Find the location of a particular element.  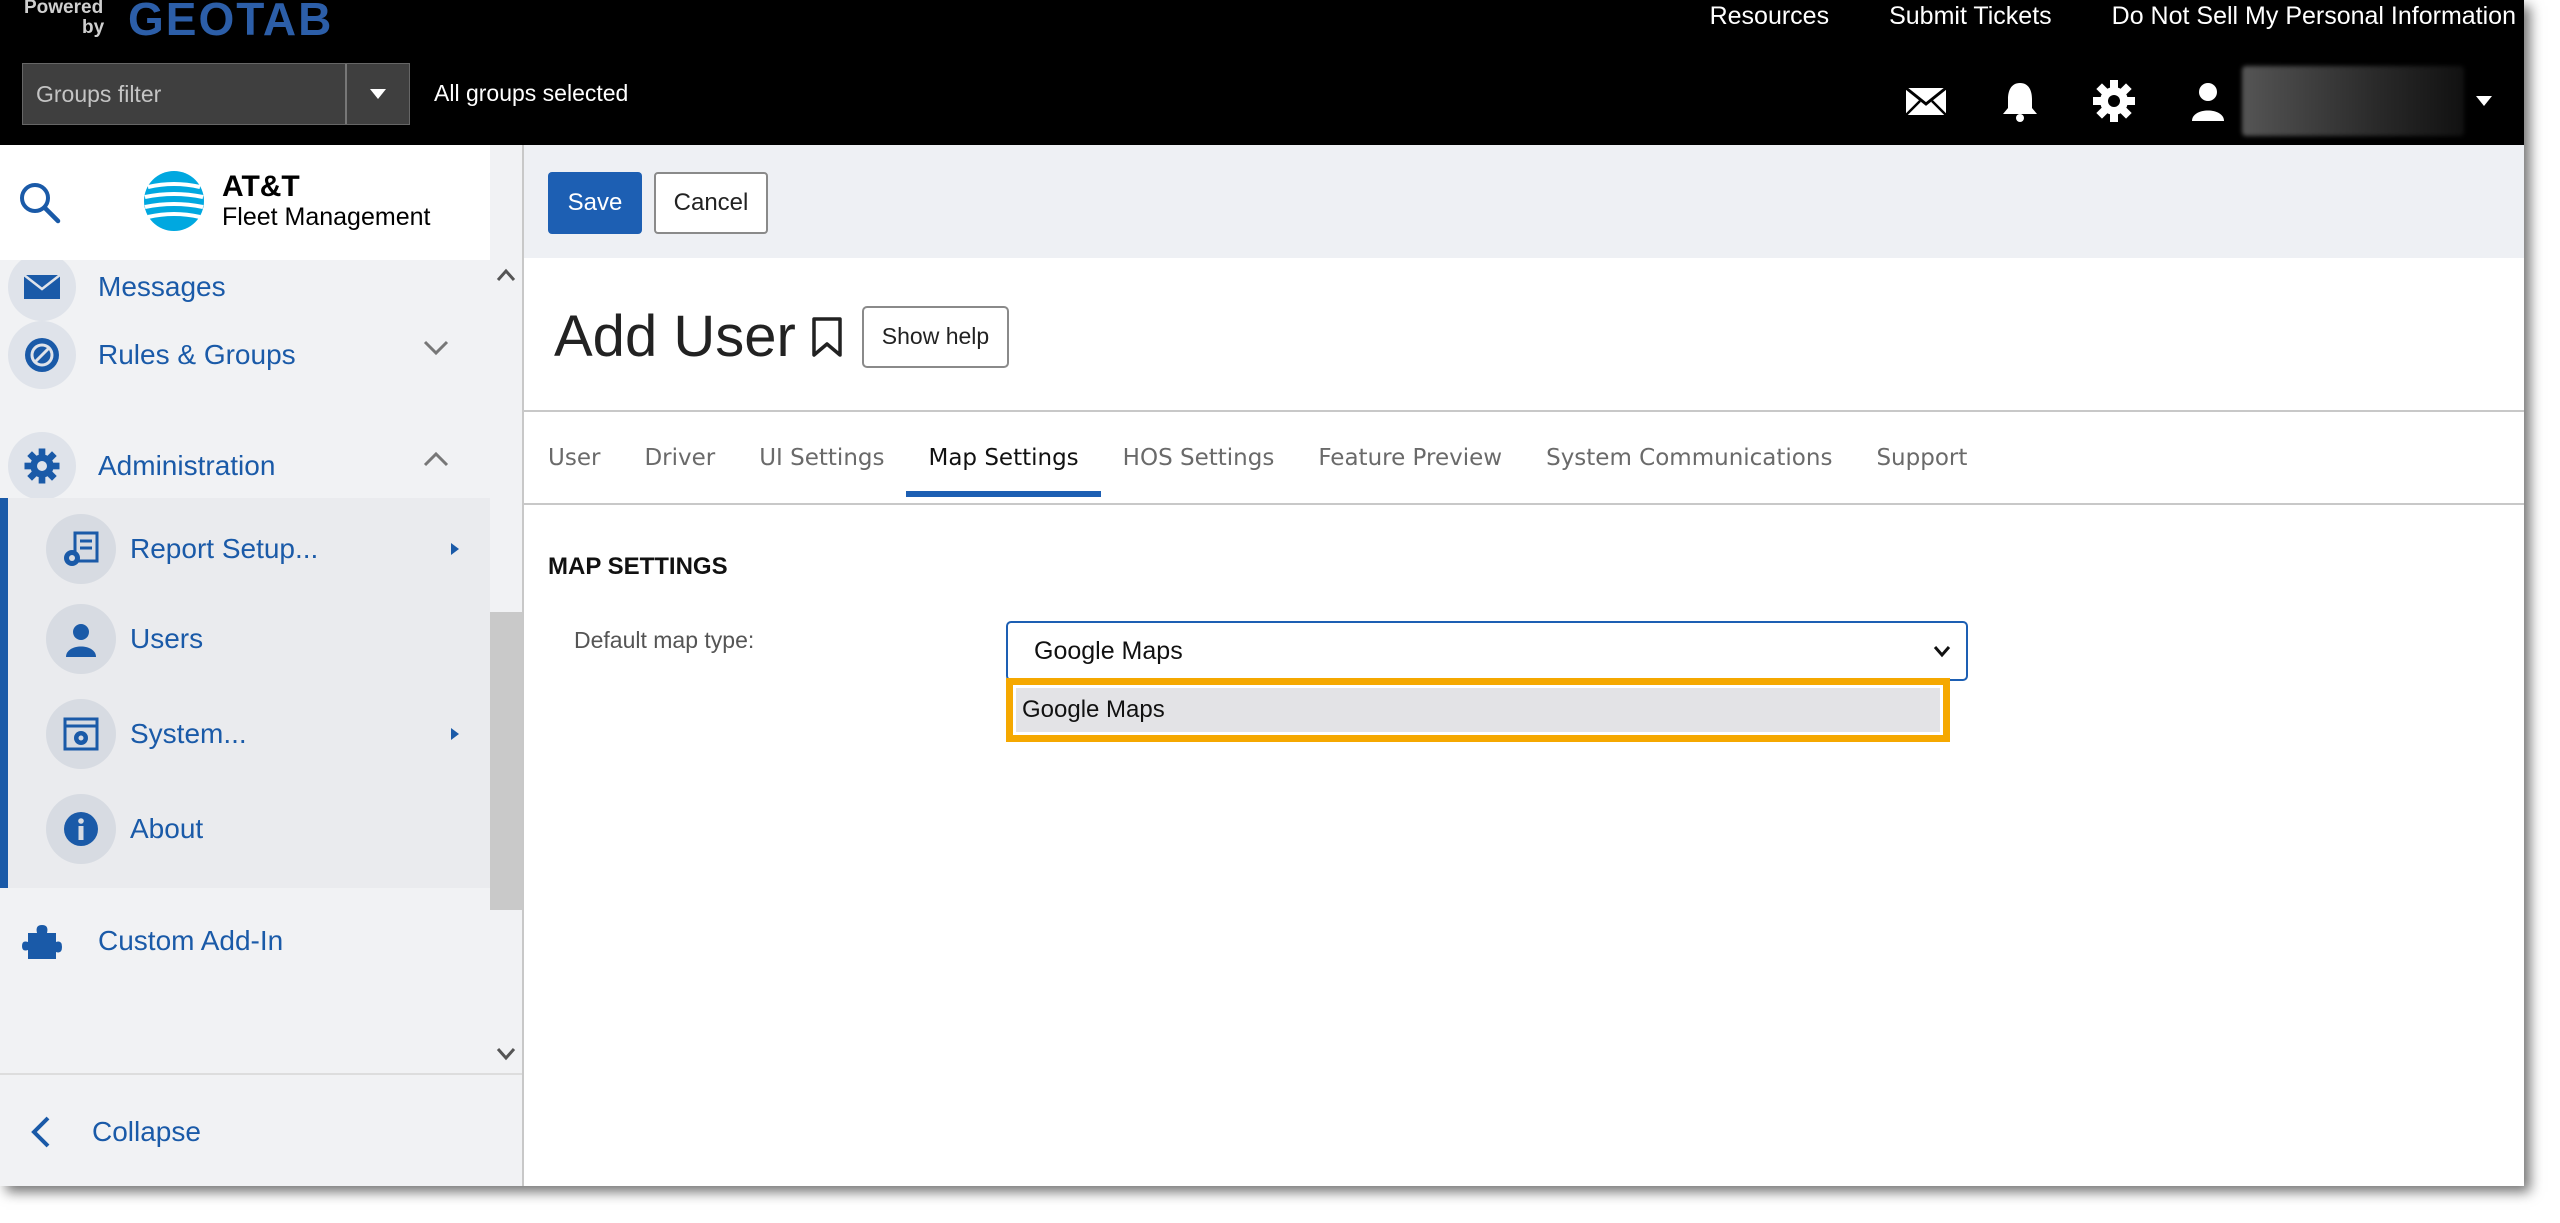

default-map-type-select: Google Maps is located at coordinates (1487, 651).